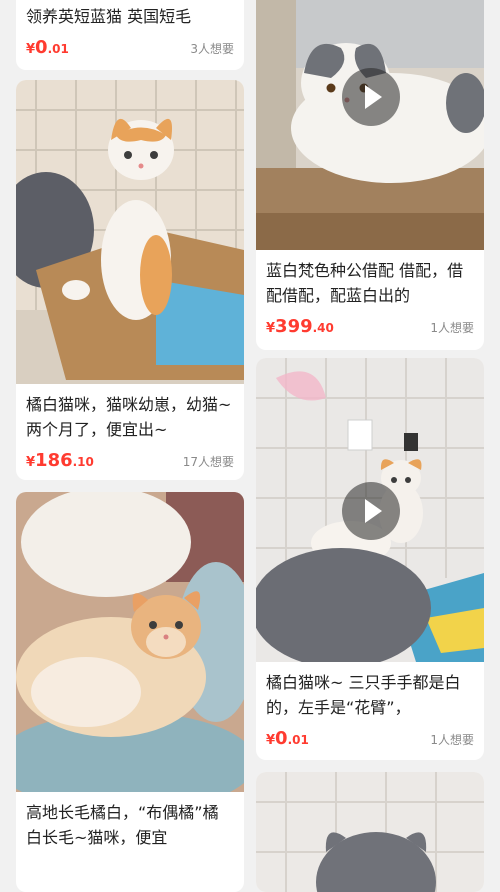  I want to click on listing-price: ¥186.10, so click(60, 460).